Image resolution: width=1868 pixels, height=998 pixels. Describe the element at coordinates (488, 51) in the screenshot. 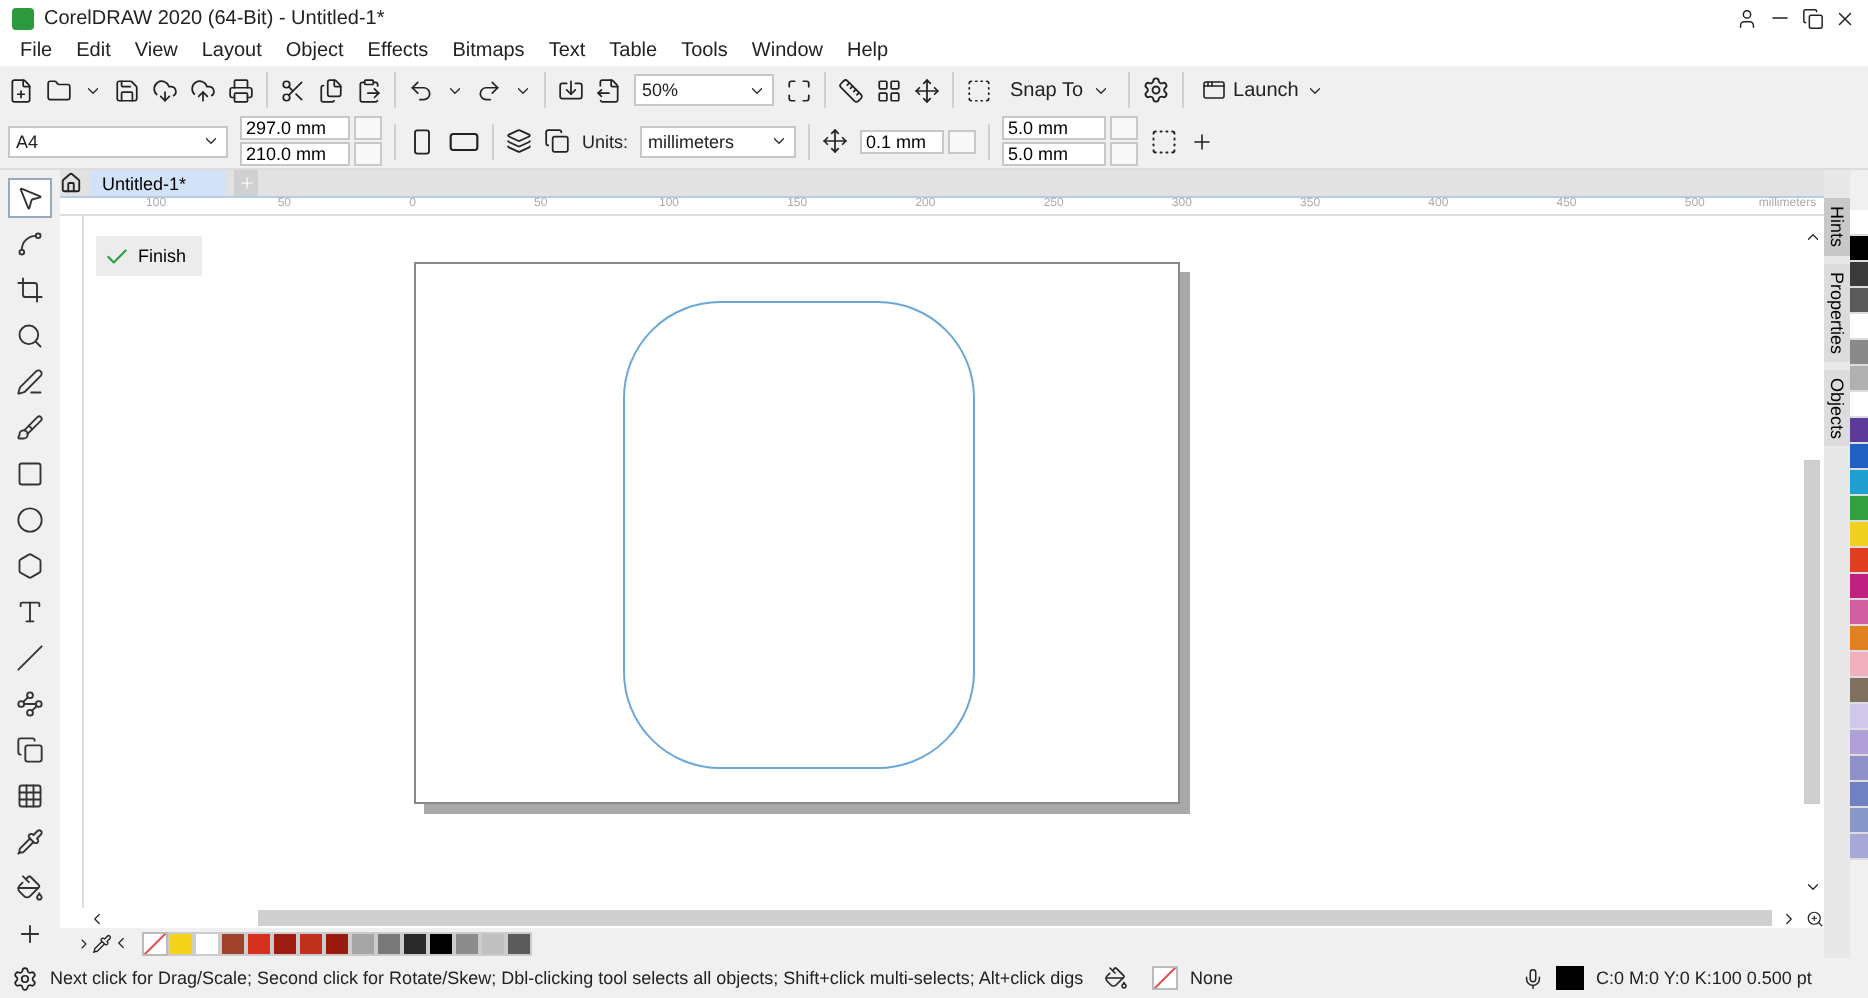

I see `menu-item: Bitmaps` at that location.